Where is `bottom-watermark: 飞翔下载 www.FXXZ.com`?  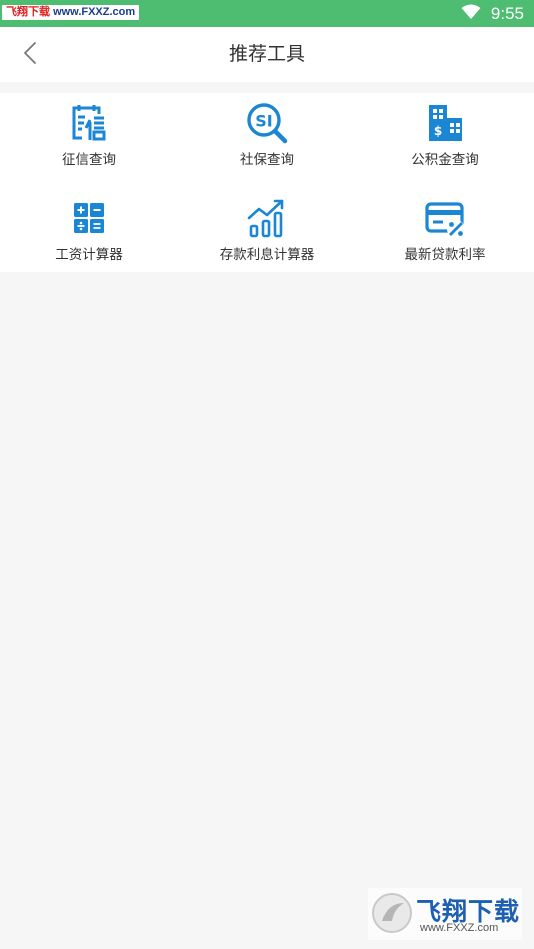 bottom-watermark: 飞翔下载 www.FXXZ.com is located at coordinates (445, 914).